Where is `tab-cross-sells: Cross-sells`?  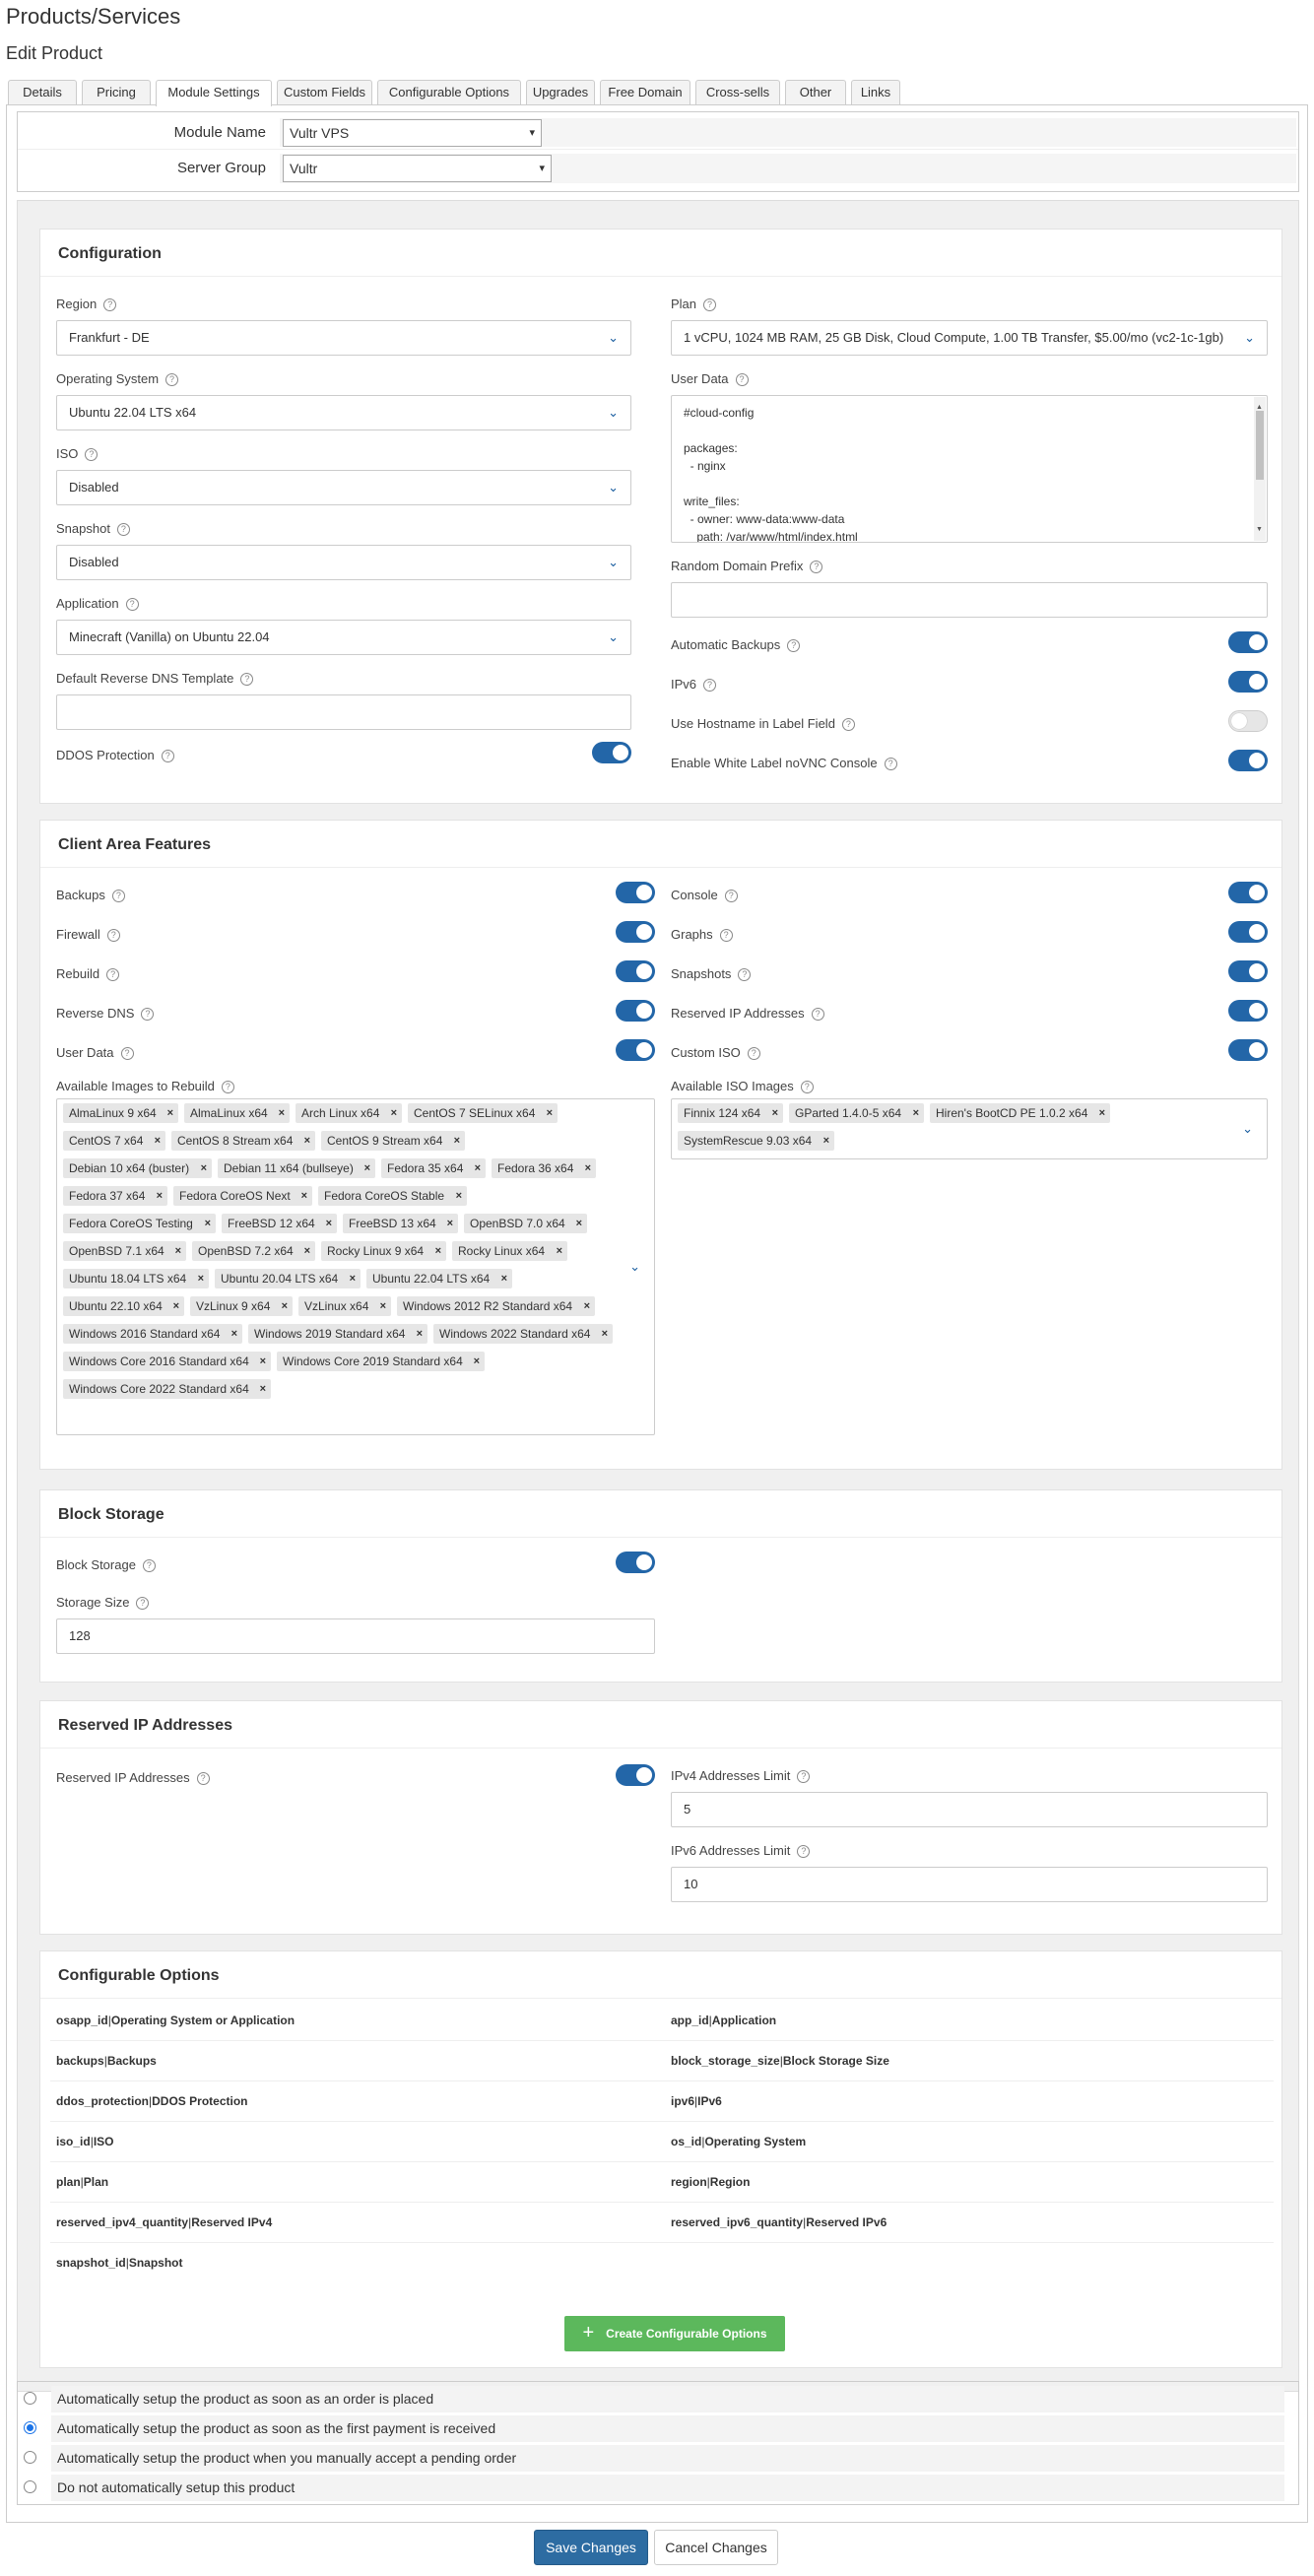
tab-cross-sells: Cross-sells is located at coordinates (738, 93).